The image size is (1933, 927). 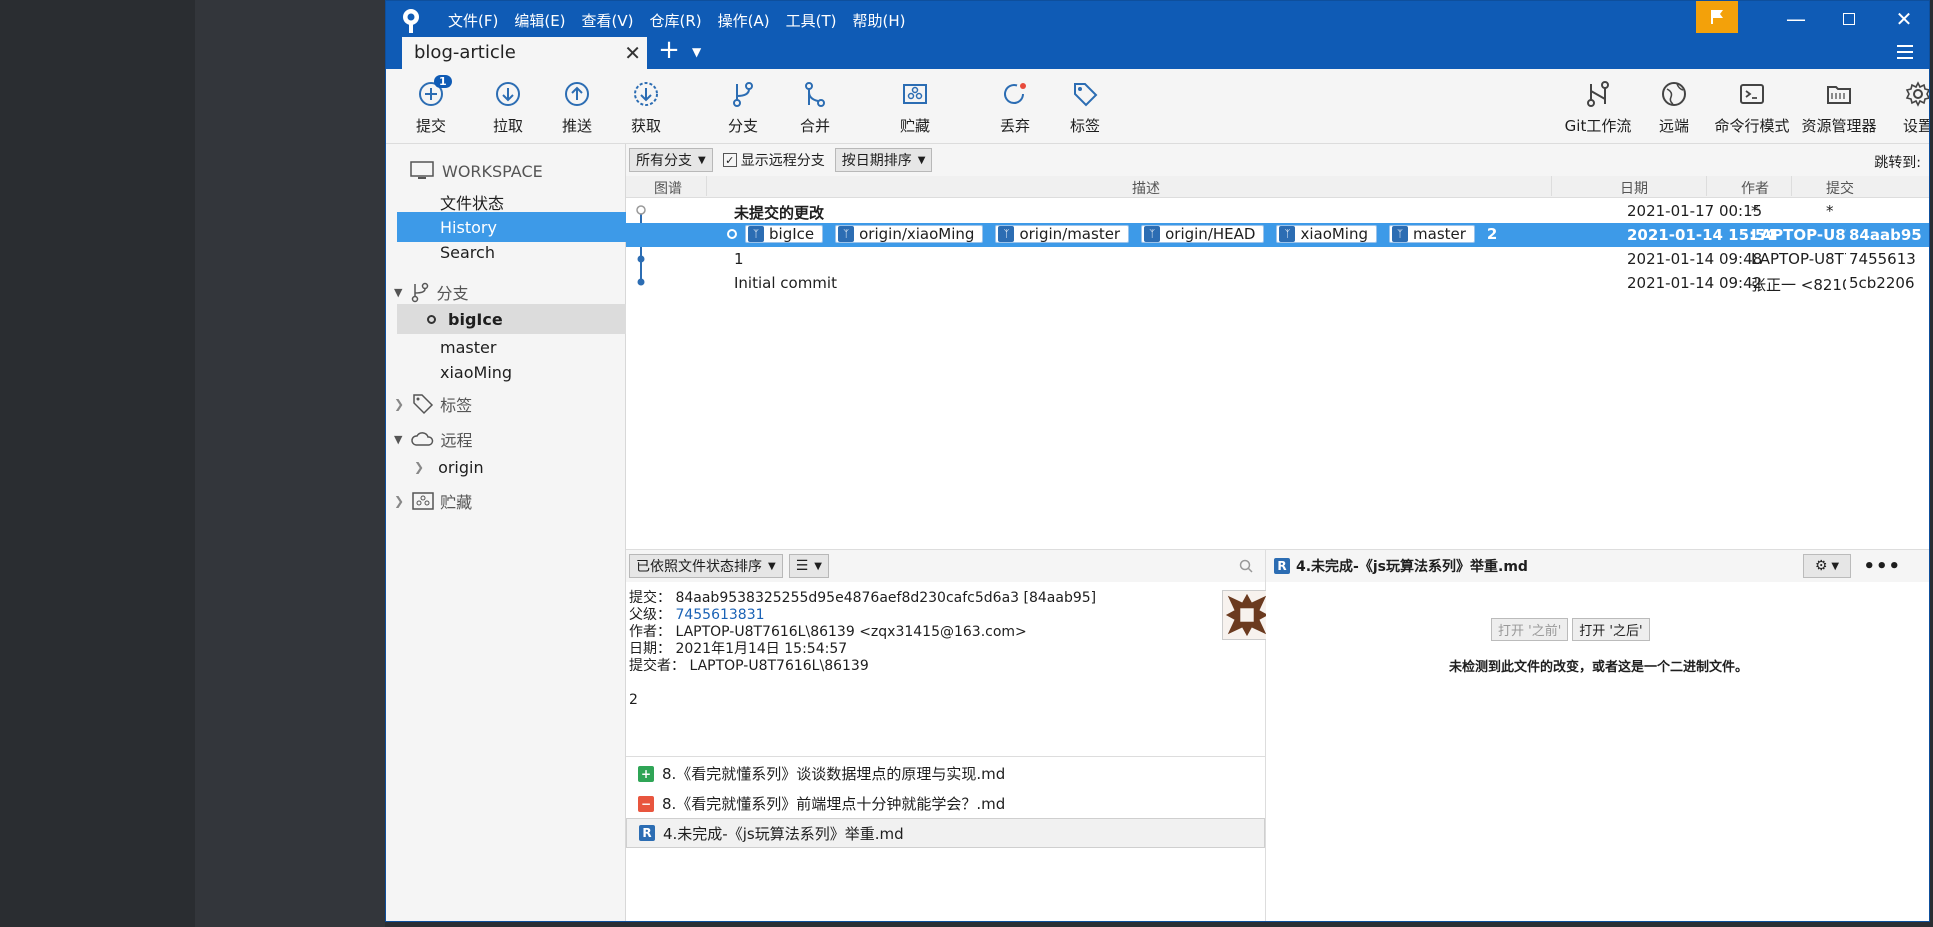 What do you see at coordinates (608, 20) in the screenshot?
I see `menu-view: 查看(V)` at bounding box center [608, 20].